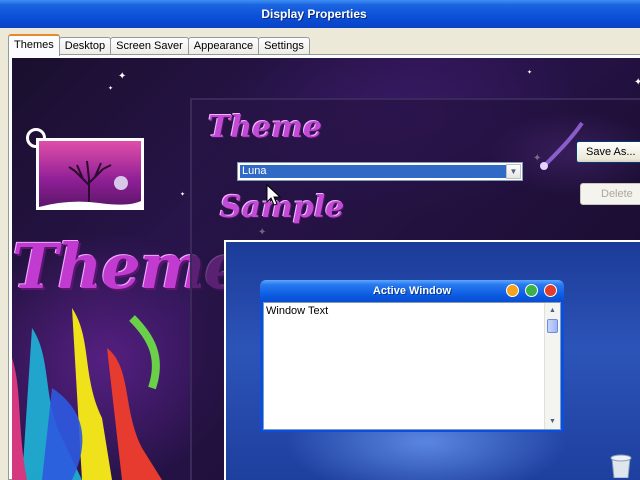 The height and width of the screenshot is (480, 640). What do you see at coordinates (87, 394) in the screenshot?
I see `paint-splash-art` at bounding box center [87, 394].